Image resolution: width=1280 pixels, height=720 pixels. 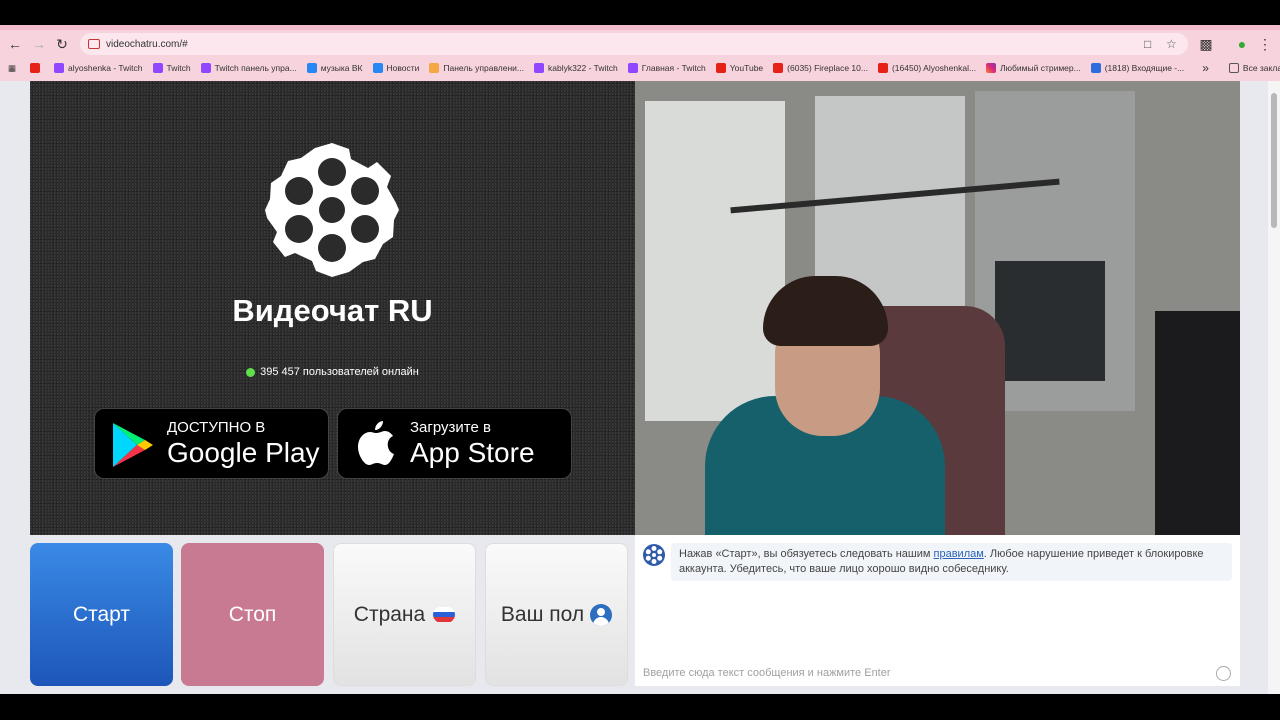 What do you see at coordinates (1254, 68) in the screenshot?
I see `all-bookmarks-button: Все закладки` at bounding box center [1254, 68].